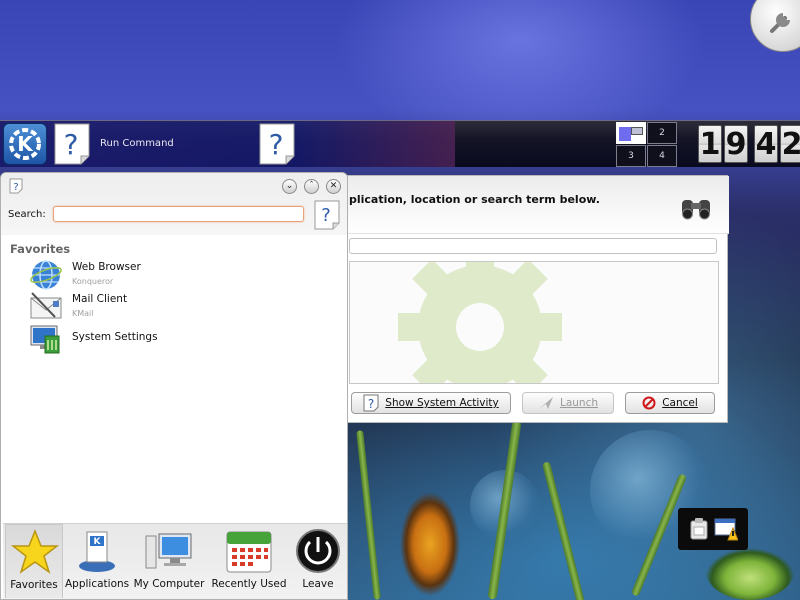 The image size is (800, 600). Describe the element at coordinates (178, 214) in the screenshot. I see `search-input` at that location.